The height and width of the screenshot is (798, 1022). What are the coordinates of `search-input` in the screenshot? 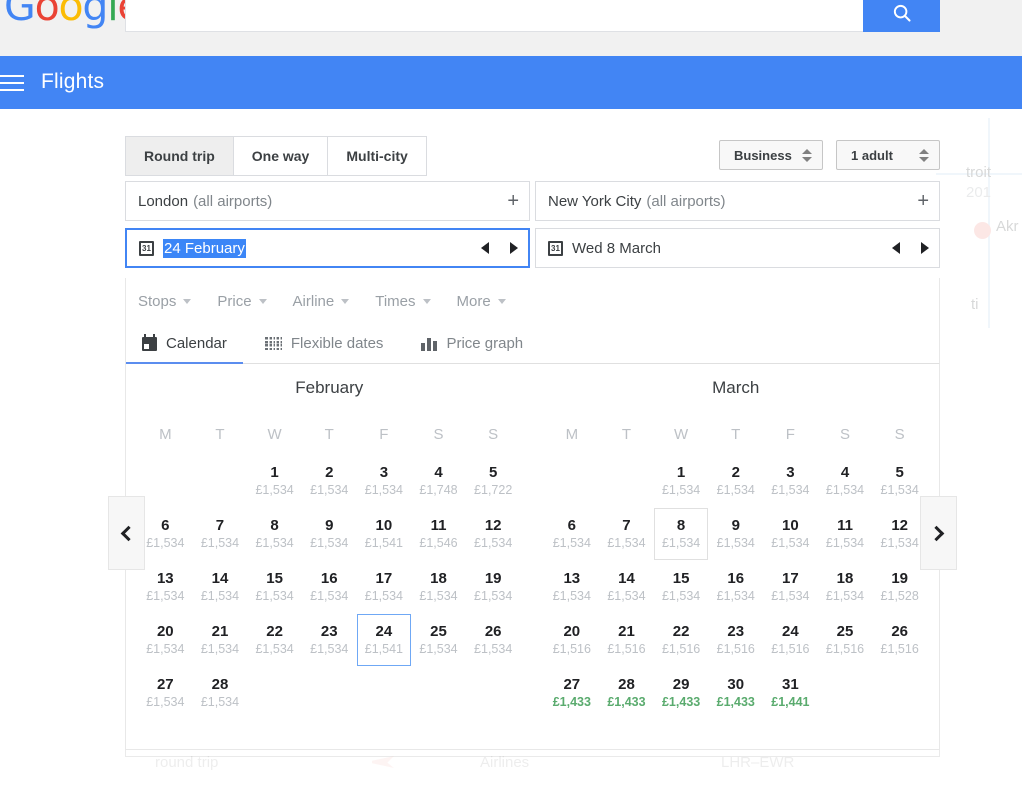 It's located at (494, 16).